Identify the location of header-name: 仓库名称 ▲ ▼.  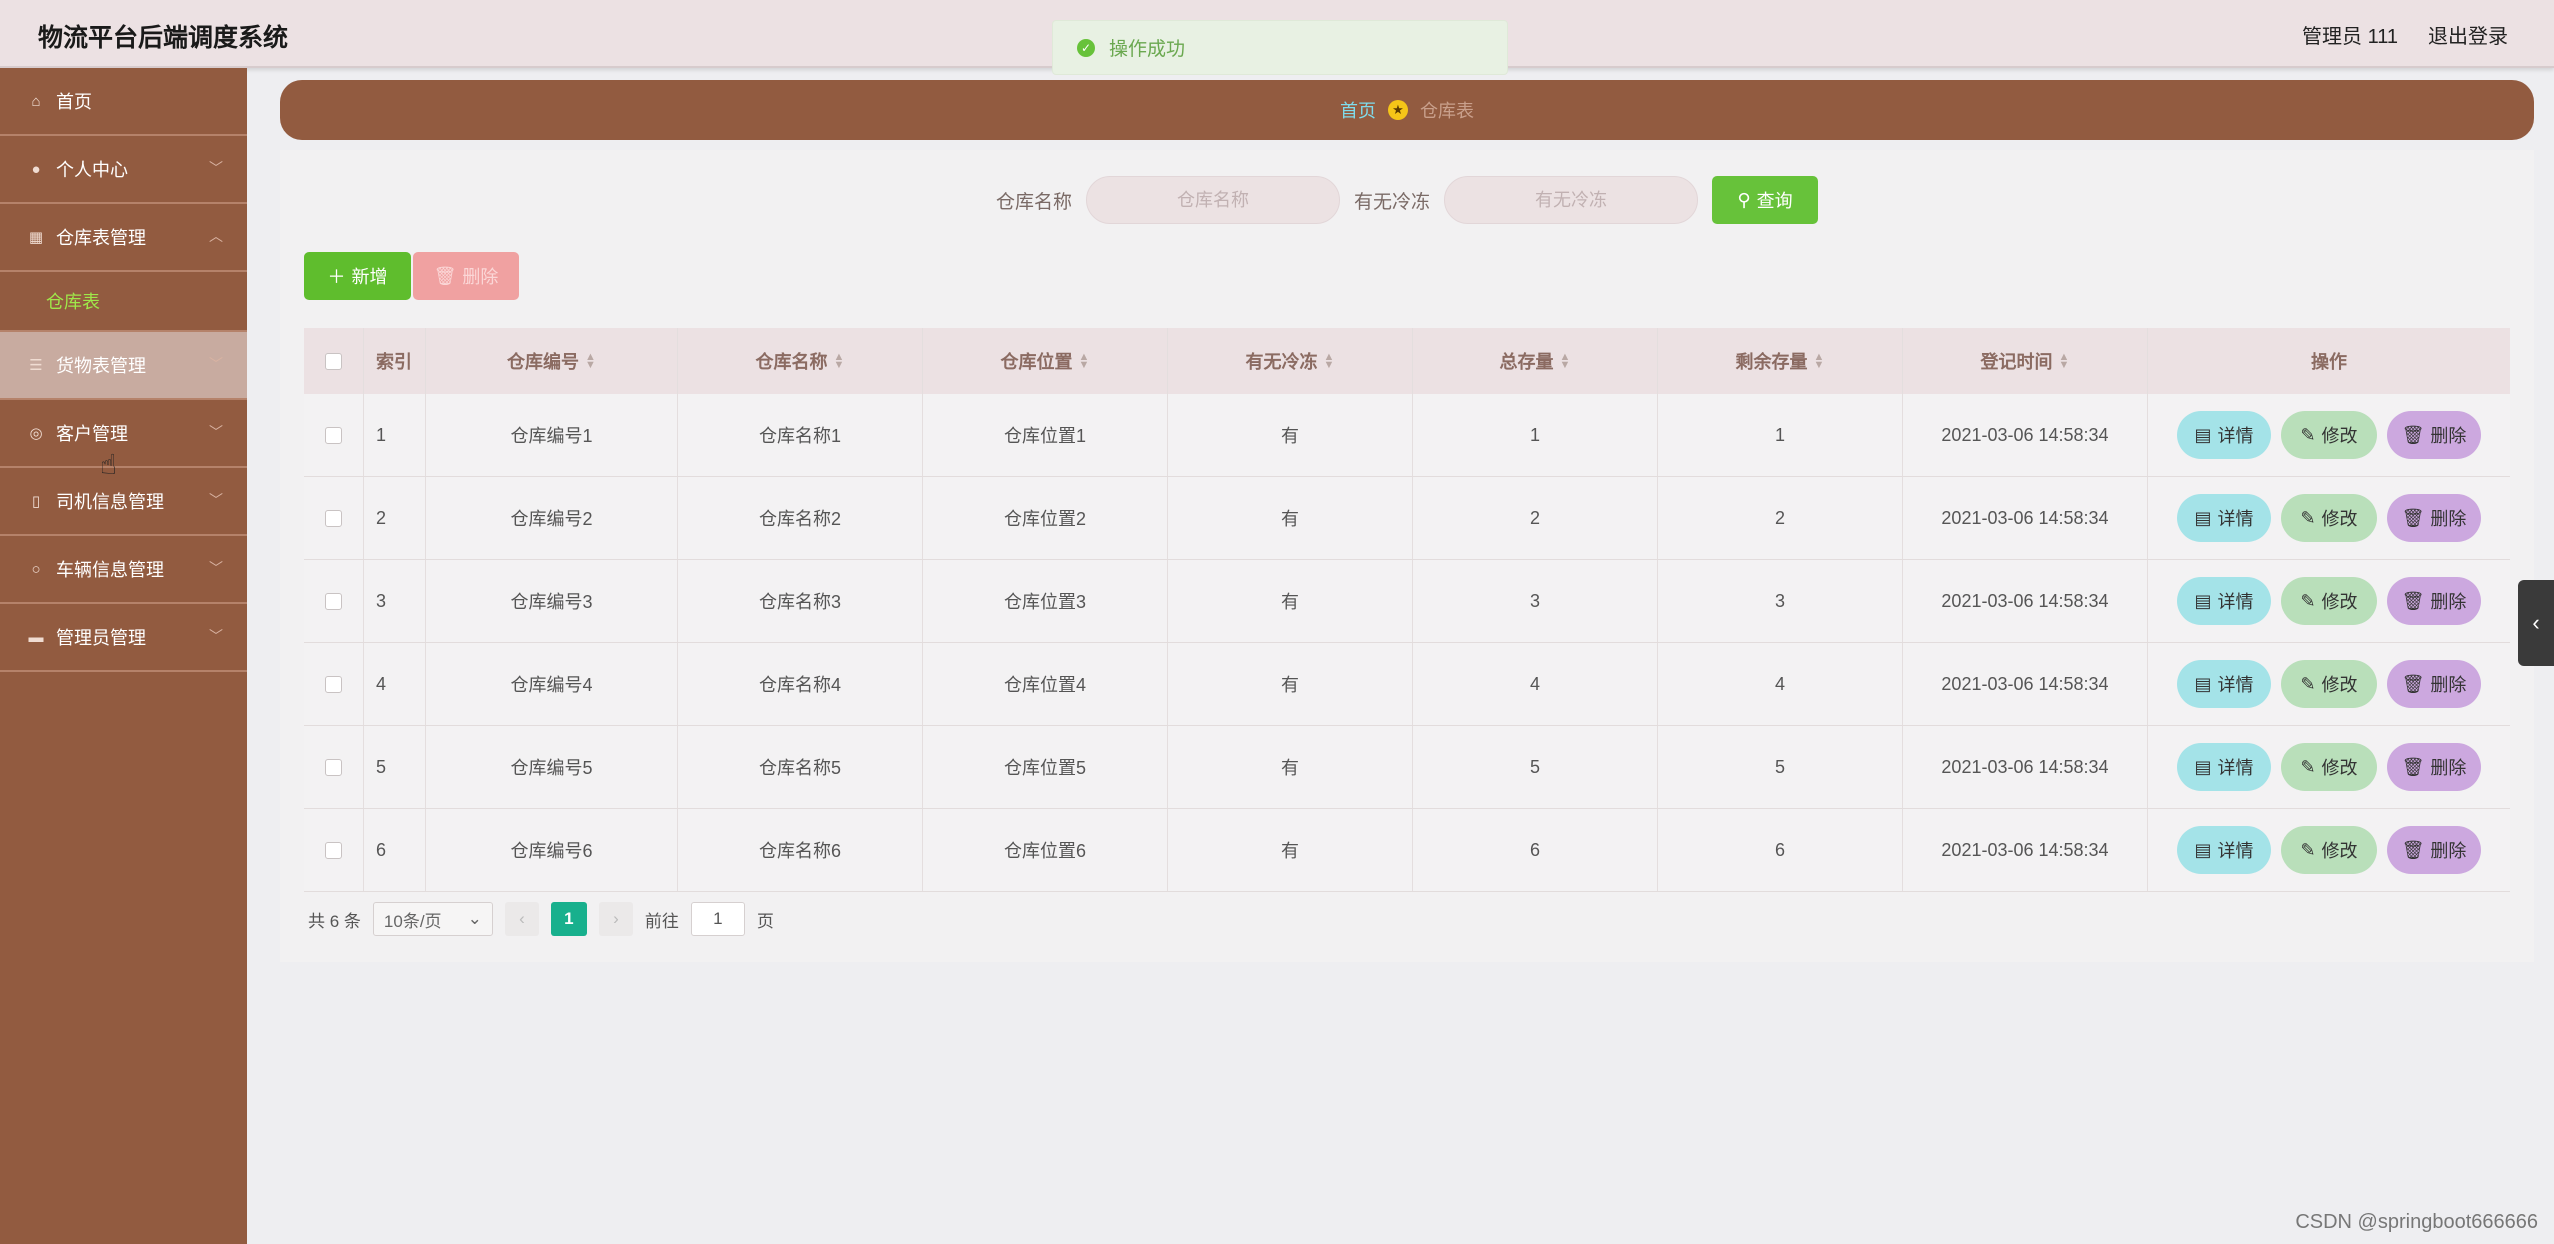
(800, 361).